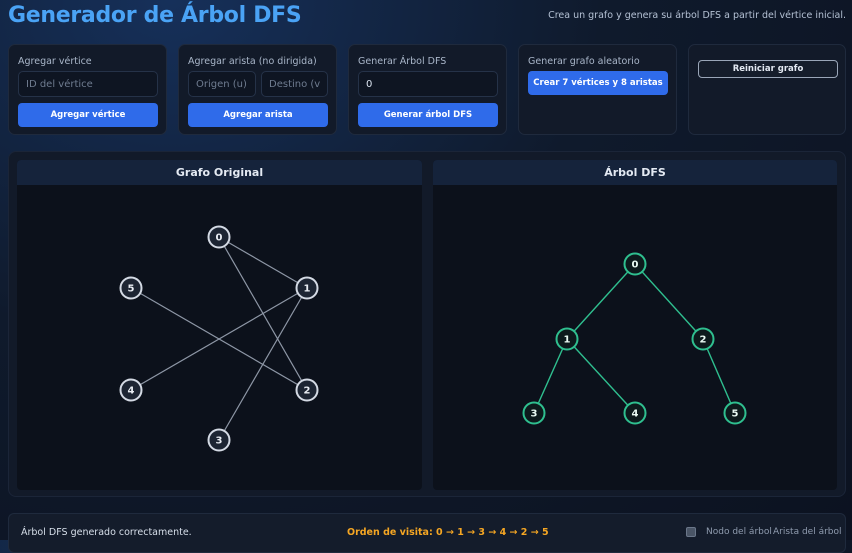 The width and height of the screenshot is (852, 553). Describe the element at coordinates (767, 89) in the screenshot. I see `reset-card: Reiniciar grafo` at that location.